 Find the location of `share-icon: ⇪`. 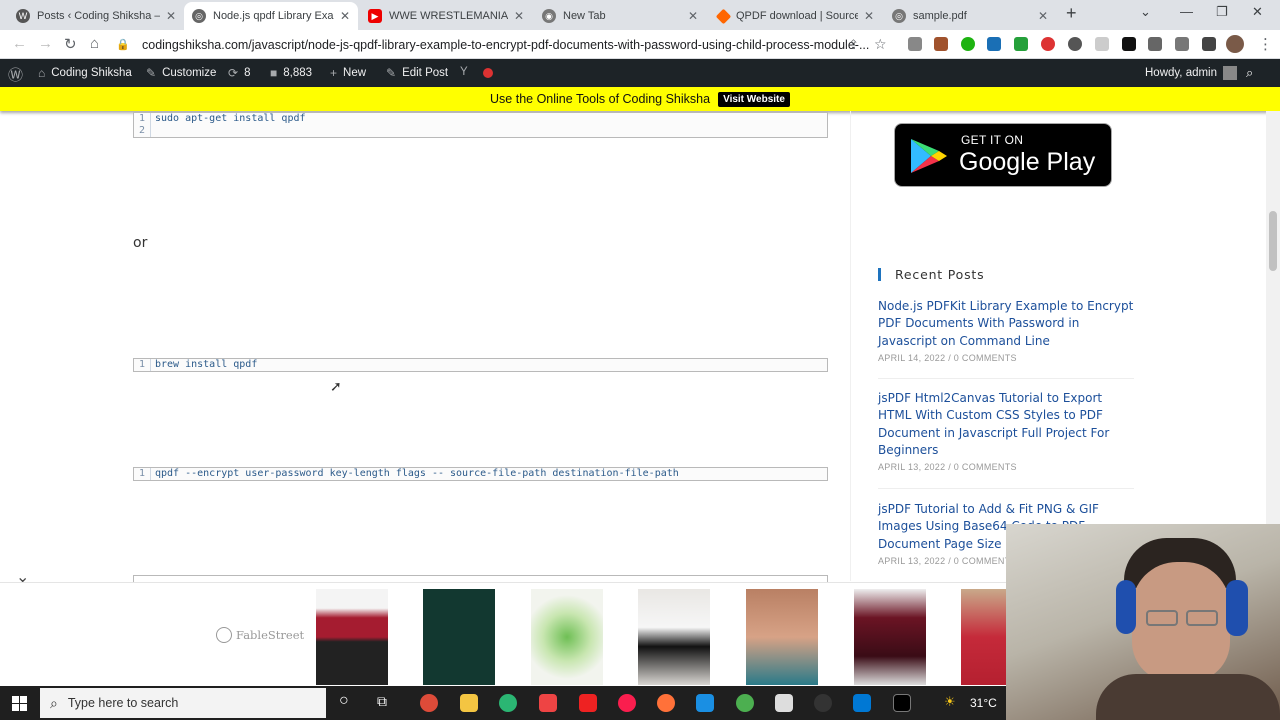

share-icon: ⇪ is located at coordinates (853, 45).